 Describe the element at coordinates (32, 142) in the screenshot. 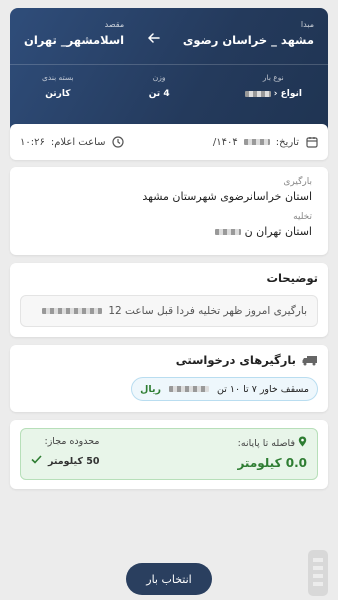

I see `announce-value: ۱۰:۲۶` at that location.